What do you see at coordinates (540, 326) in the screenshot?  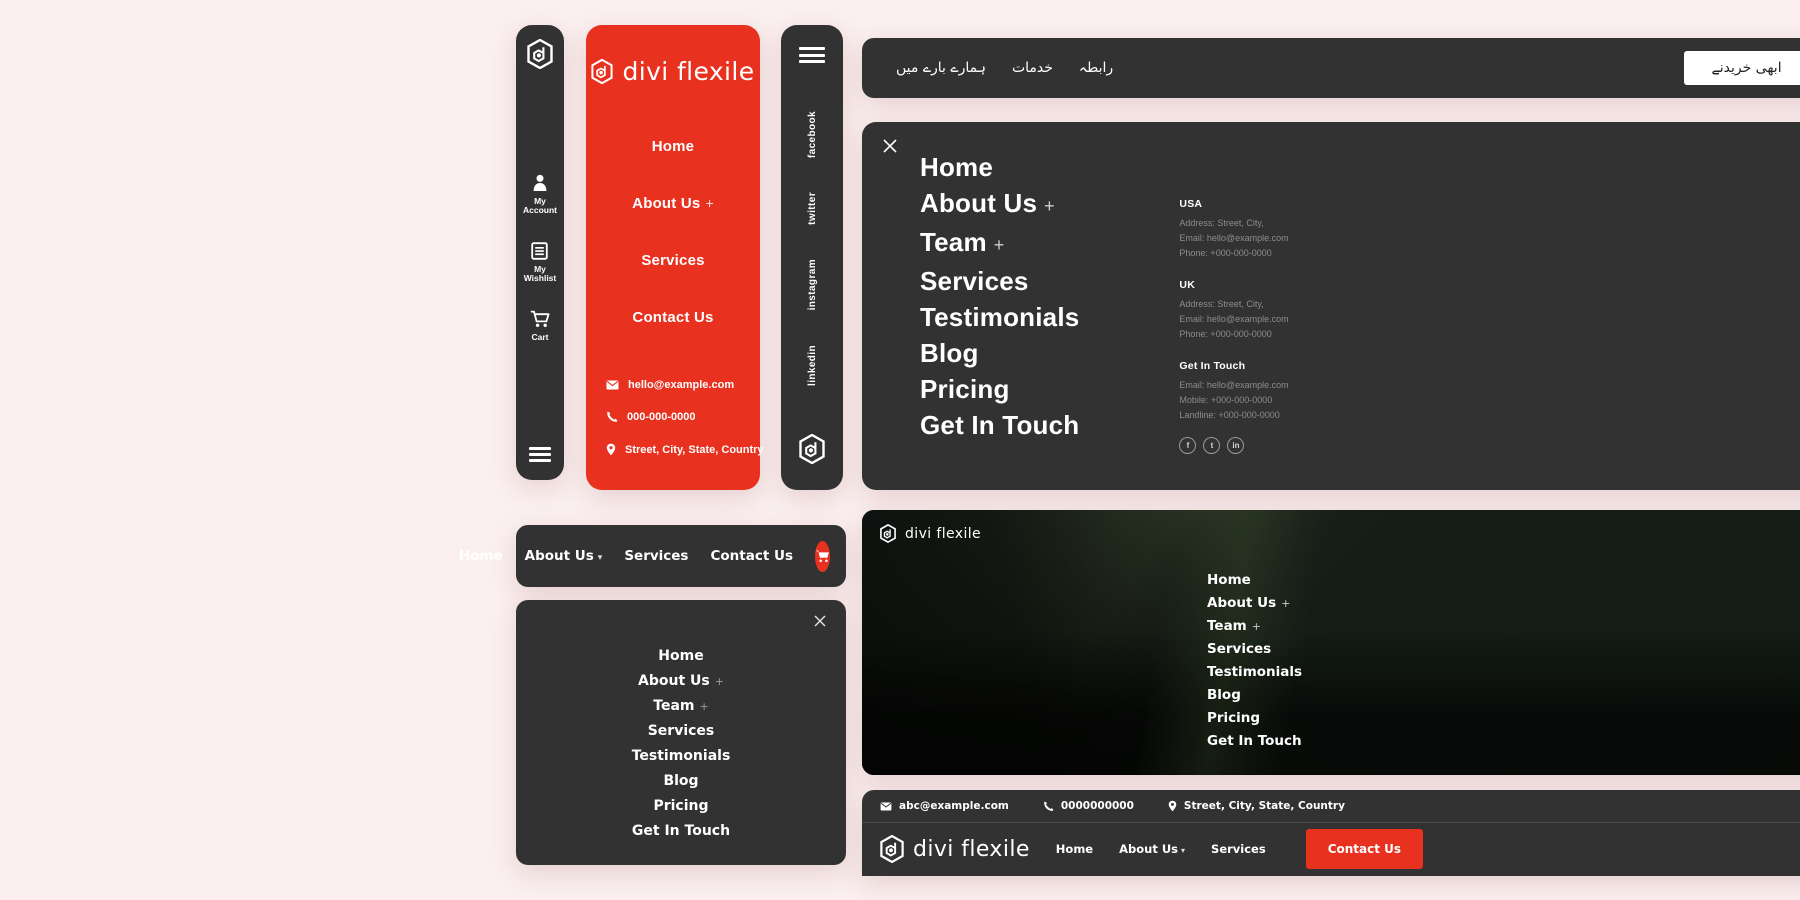 I see `rail-item-cart: Cart` at bounding box center [540, 326].